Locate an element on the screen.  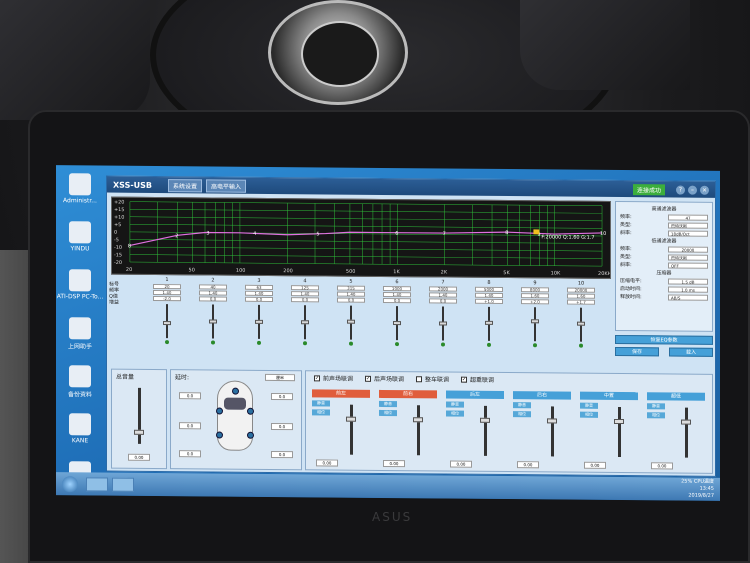
lp-type-select: 巴特沃斯 is located at coordinates (688, 257).